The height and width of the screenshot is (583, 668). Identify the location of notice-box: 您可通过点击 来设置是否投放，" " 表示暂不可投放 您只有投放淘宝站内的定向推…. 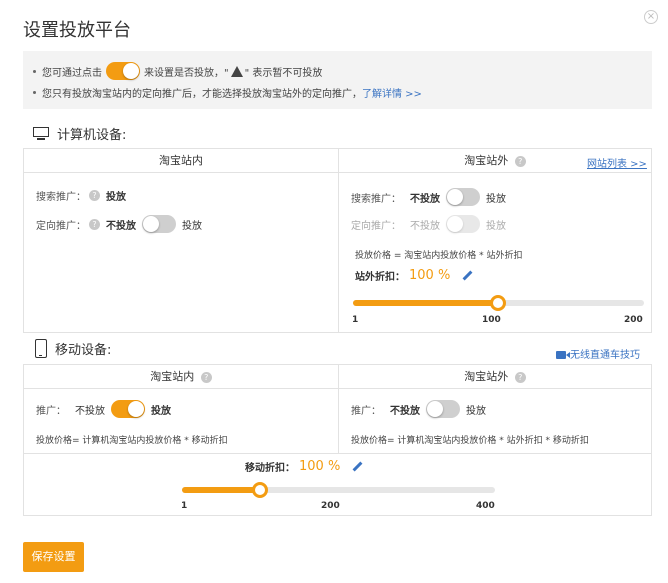
(337, 80).